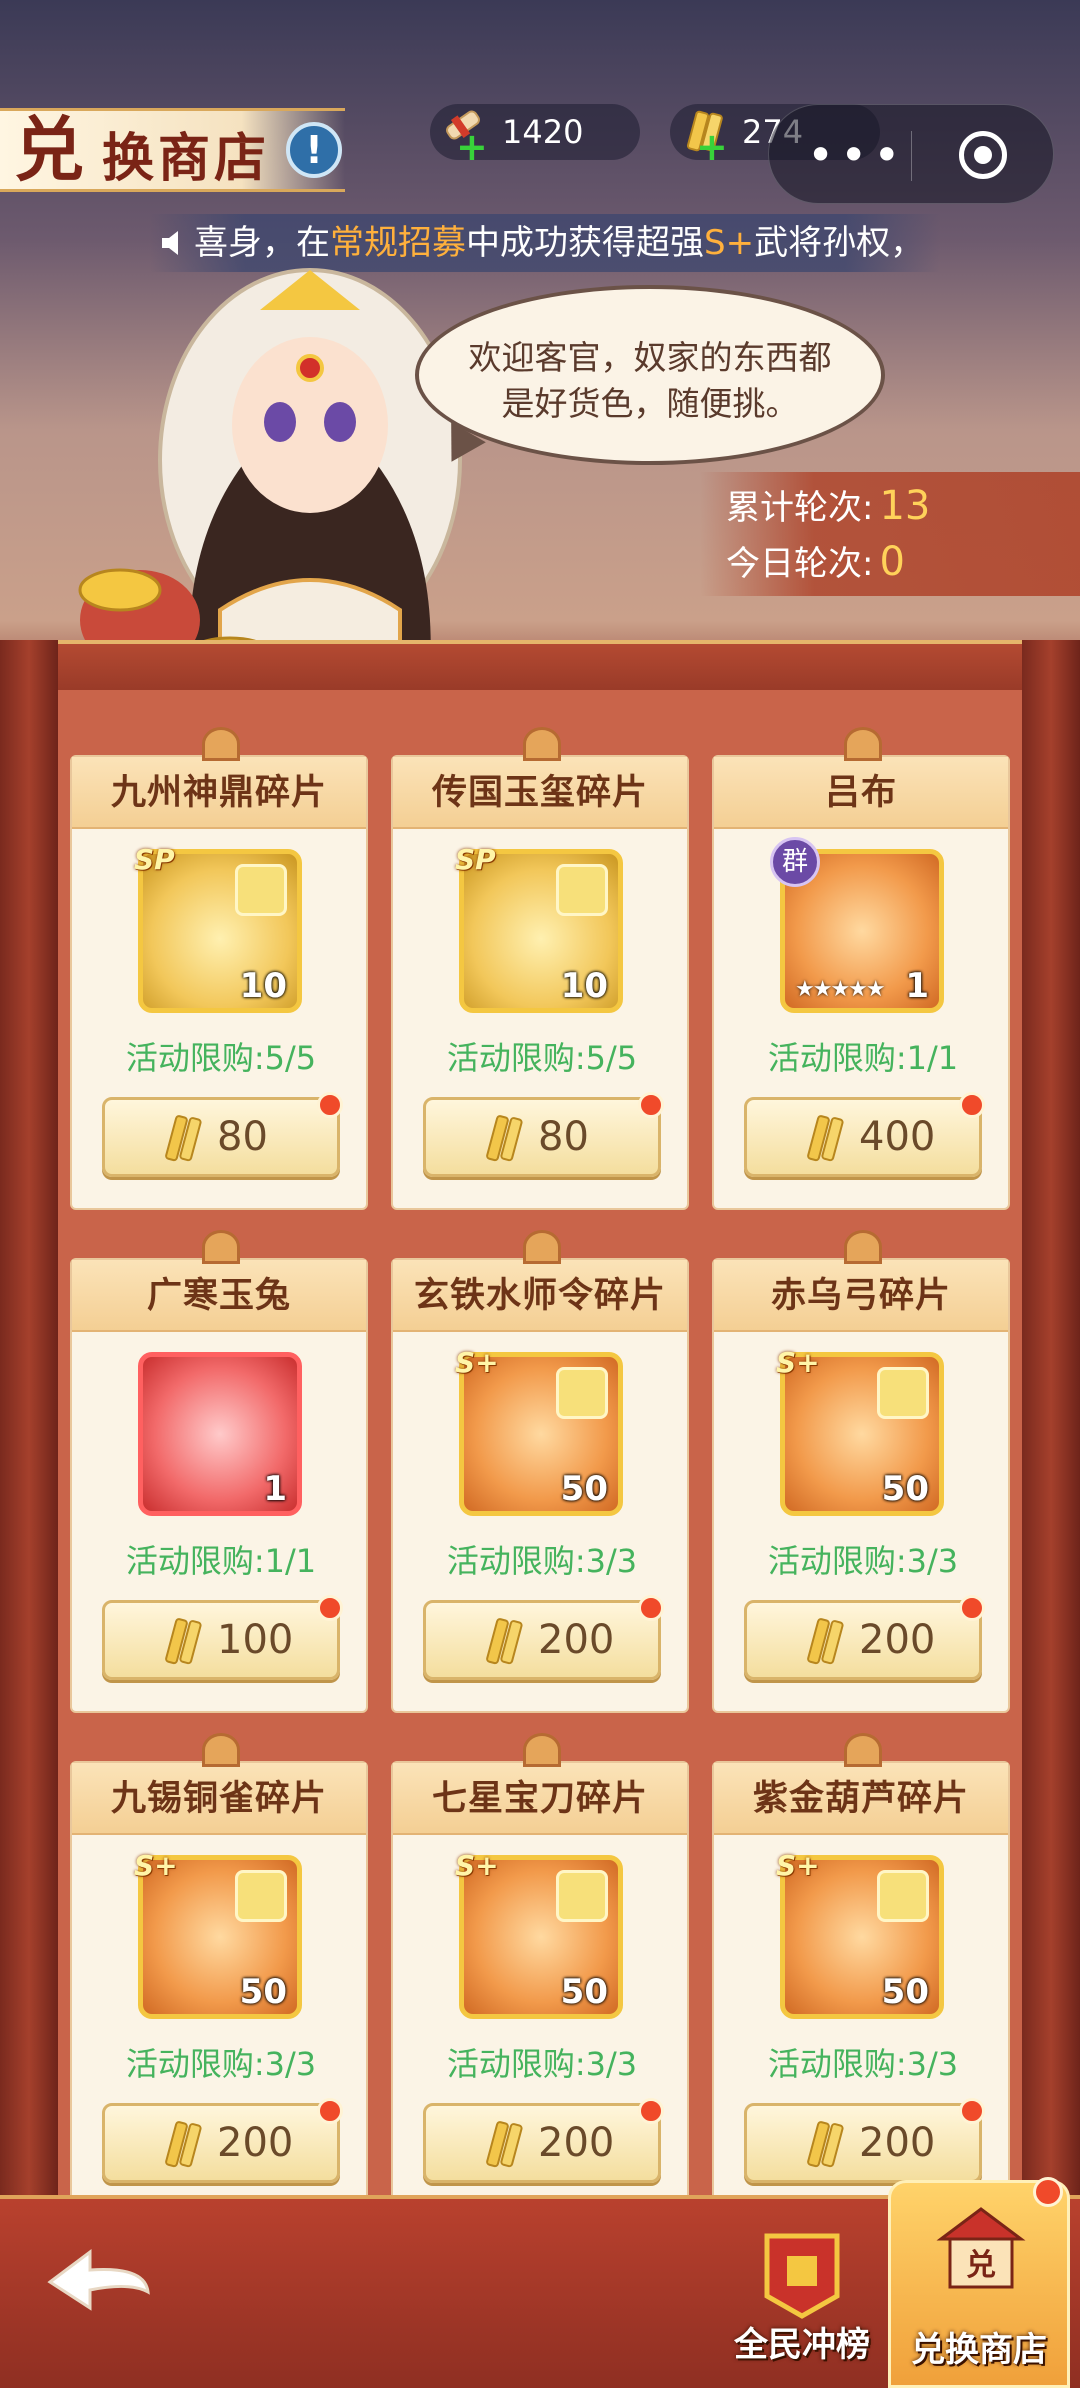 The height and width of the screenshot is (2388, 1080). What do you see at coordinates (861, 1974) in the screenshot?
I see `shop-item-card: 紫金葫芦碎片 50 S+ 活动限购:3/3 200` at bounding box center [861, 1974].